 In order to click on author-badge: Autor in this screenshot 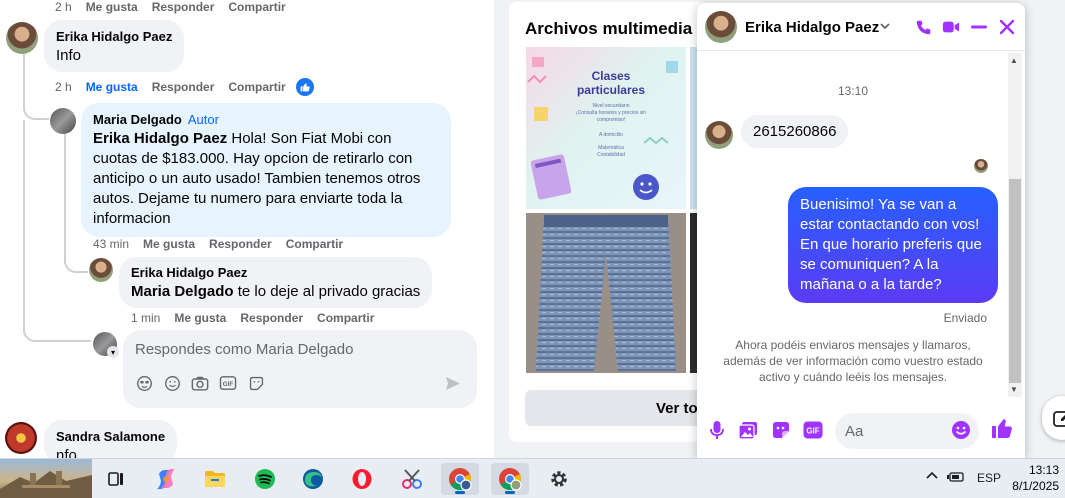, I will do `click(203, 119)`.